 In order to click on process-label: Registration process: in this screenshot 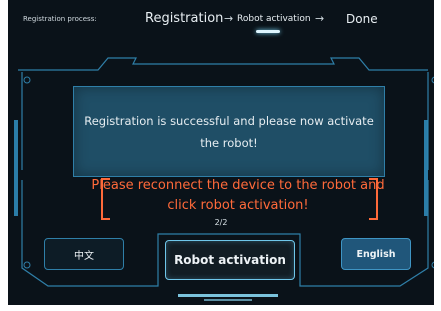, I will do `click(60, 19)`.